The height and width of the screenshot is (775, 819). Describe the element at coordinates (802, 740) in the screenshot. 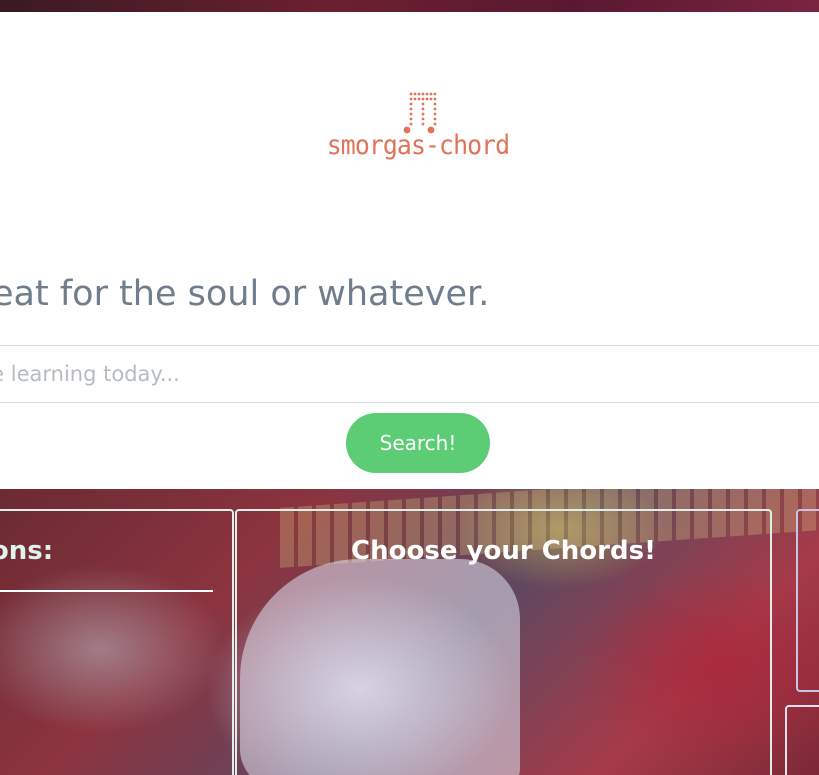

I see `right-panel-bottom` at that location.